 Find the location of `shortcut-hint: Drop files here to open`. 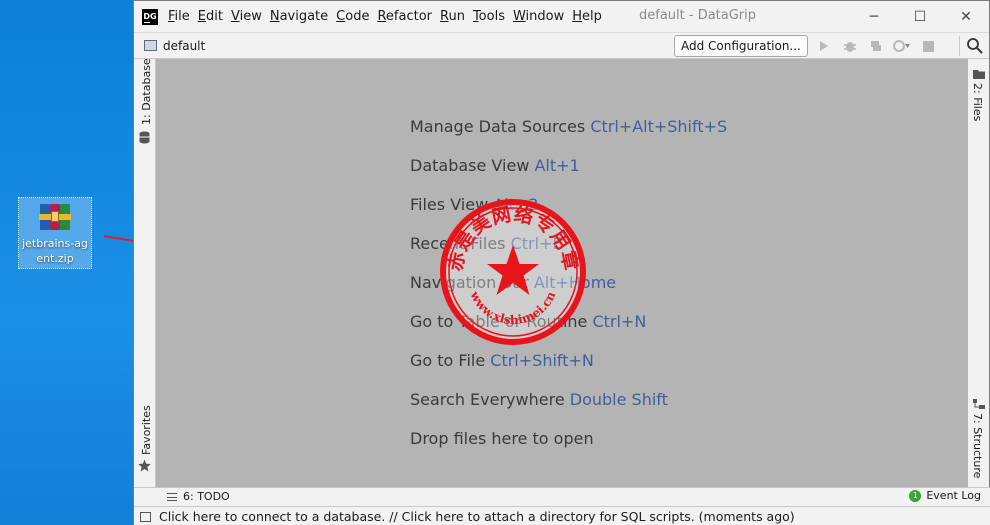

shortcut-hint: Drop files here to open is located at coordinates (502, 438).